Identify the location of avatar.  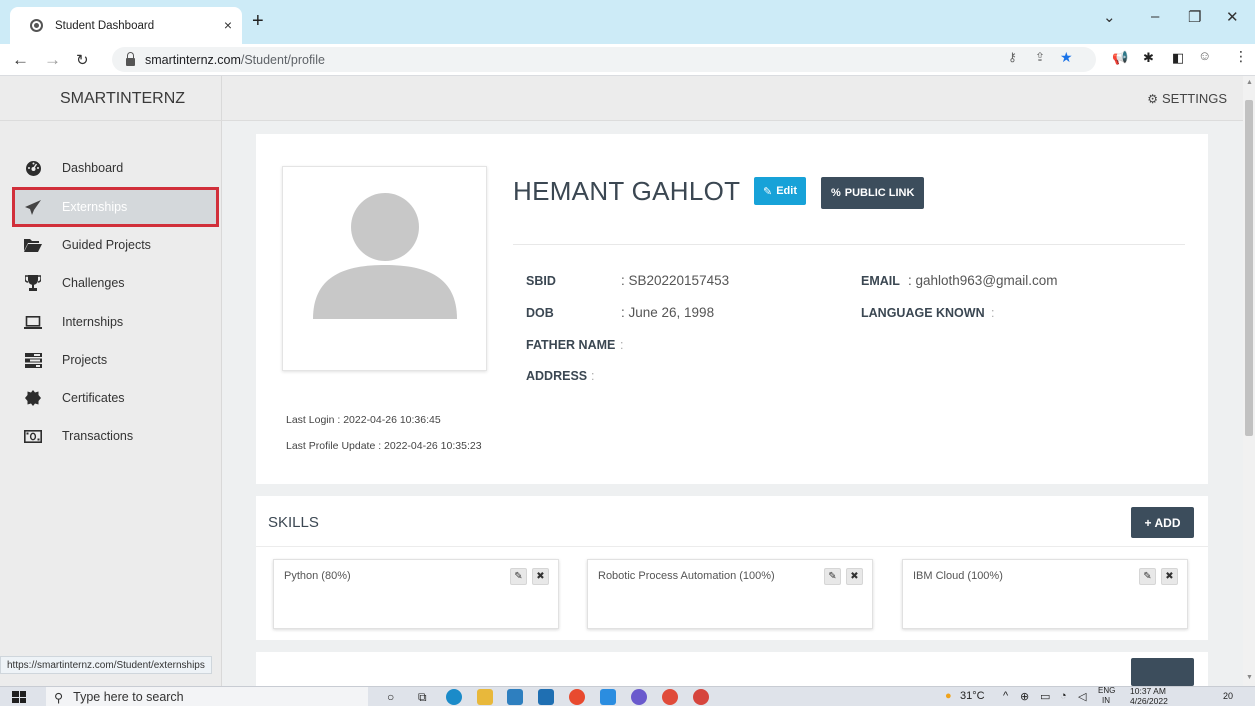
(384, 268).